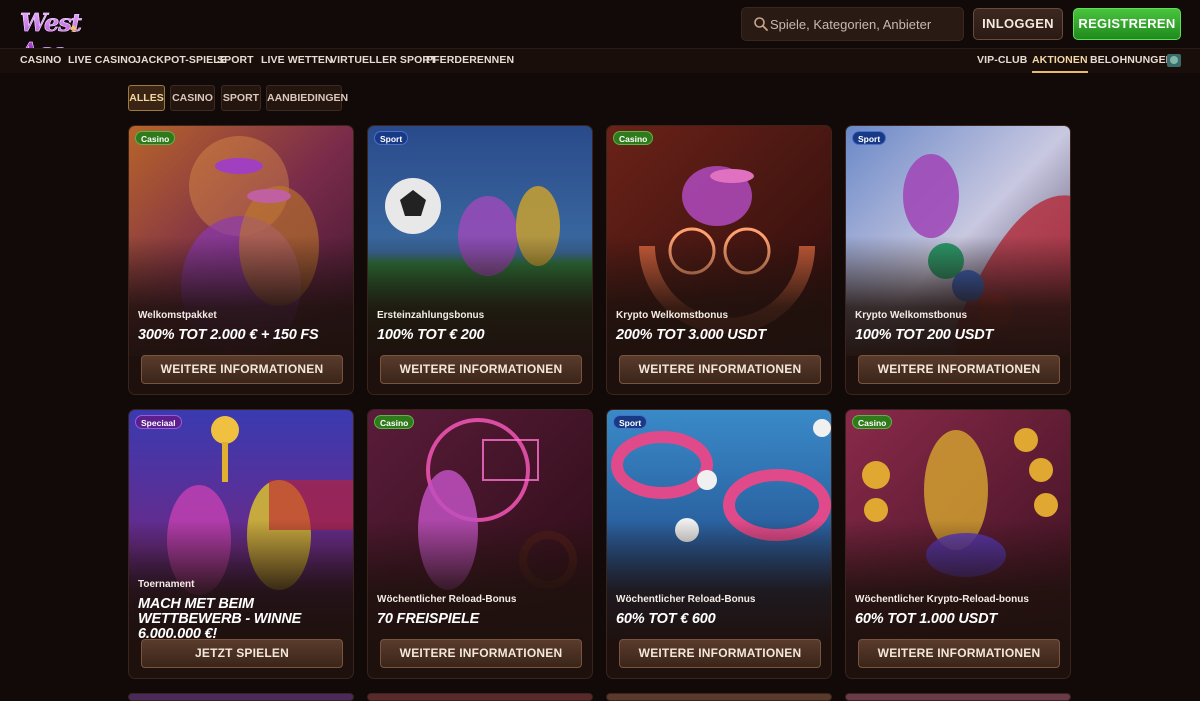 This screenshot has width=1200, height=701. Describe the element at coordinates (1131, 61) in the screenshot. I see `nav-rewards: BELOHNUNGEN` at that location.